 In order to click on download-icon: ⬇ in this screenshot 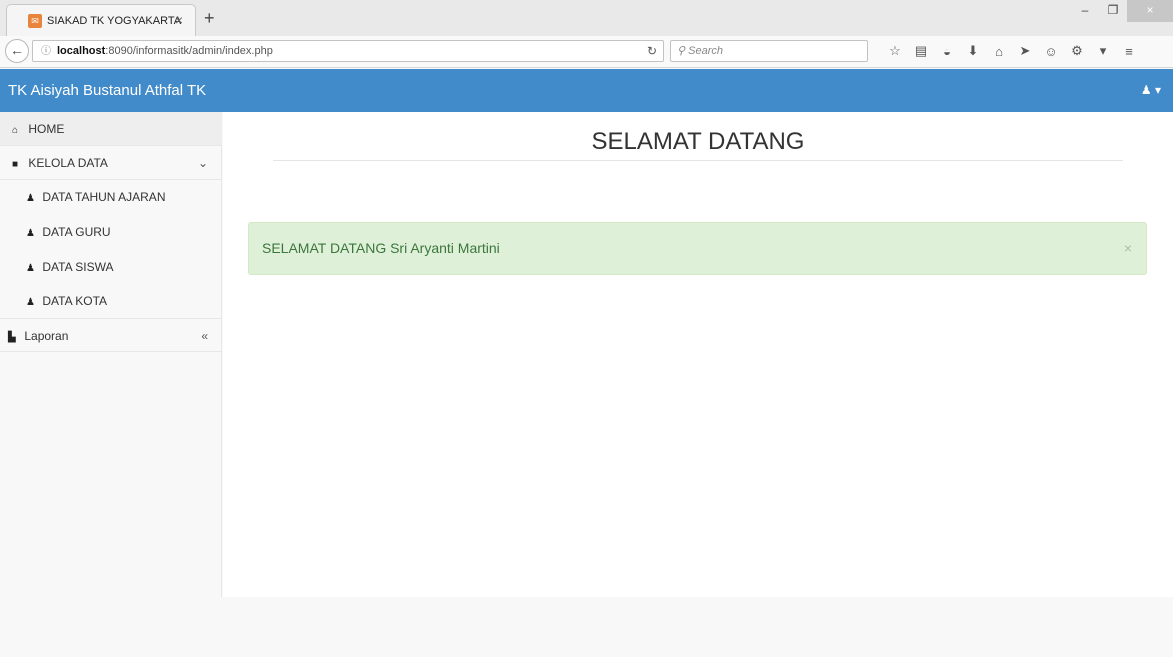, I will do `click(973, 51)`.